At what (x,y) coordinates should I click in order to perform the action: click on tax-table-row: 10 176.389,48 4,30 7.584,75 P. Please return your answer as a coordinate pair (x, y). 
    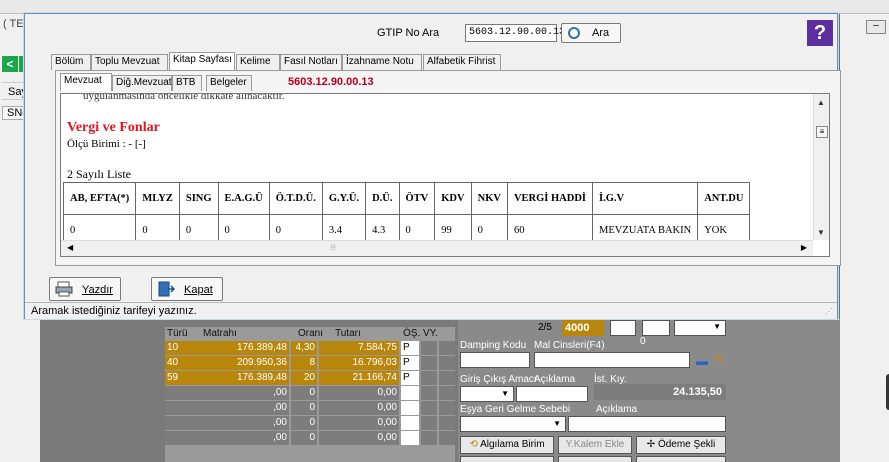
    Looking at the image, I should click on (310, 348).